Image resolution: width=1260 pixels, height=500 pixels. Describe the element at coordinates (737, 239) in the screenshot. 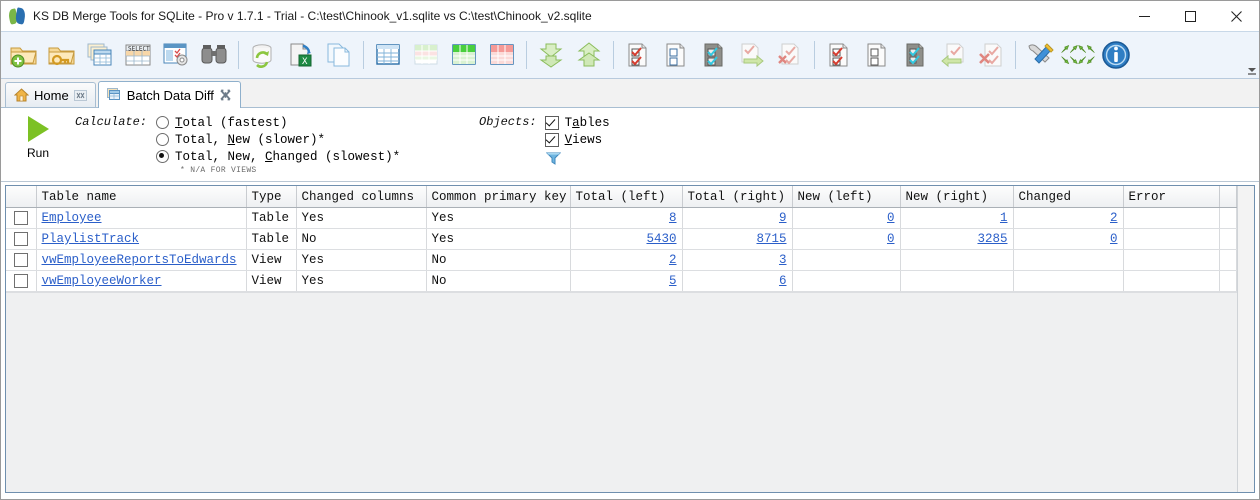

I see `cell-total-right: 8715` at that location.